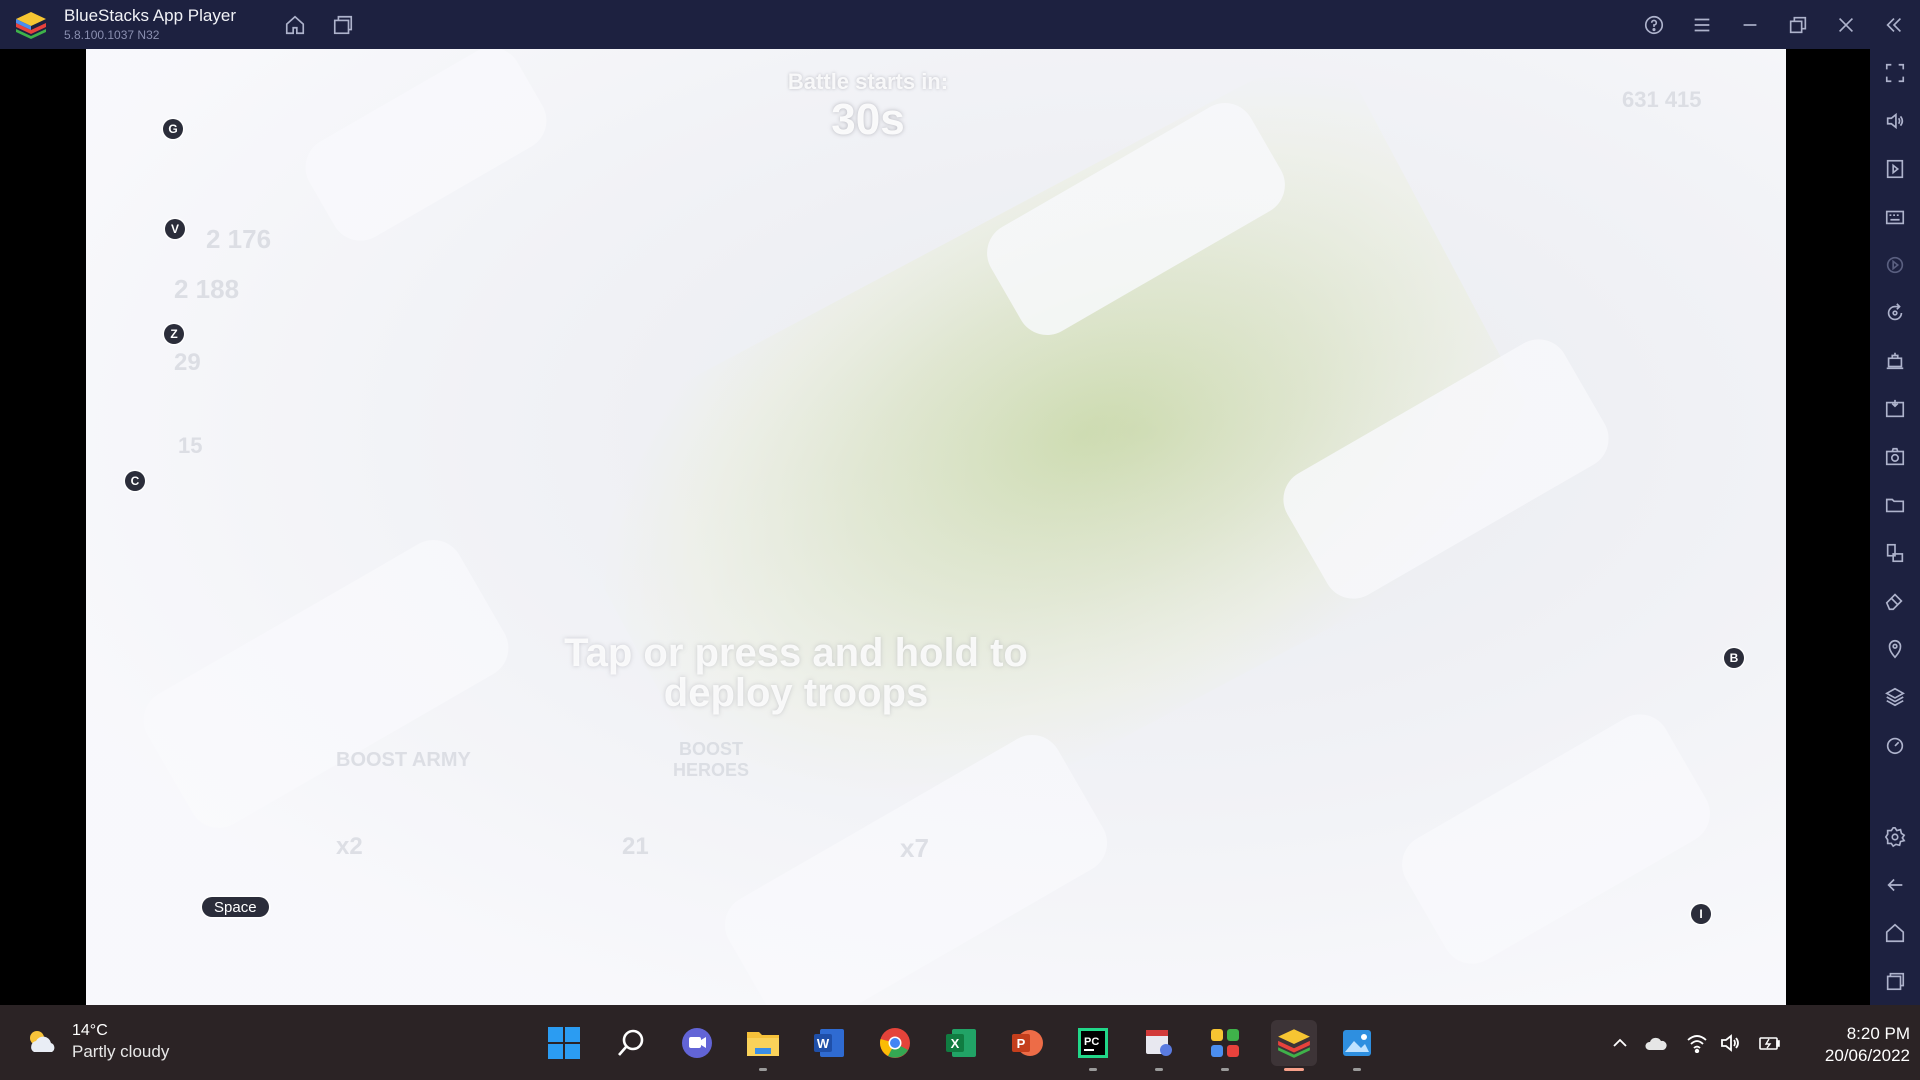 The width and height of the screenshot is (1920, 1080). What do you see at coordinates (1846, 25) in the screenshot?
I see `close-icon` at bounding box center [1846, 25].